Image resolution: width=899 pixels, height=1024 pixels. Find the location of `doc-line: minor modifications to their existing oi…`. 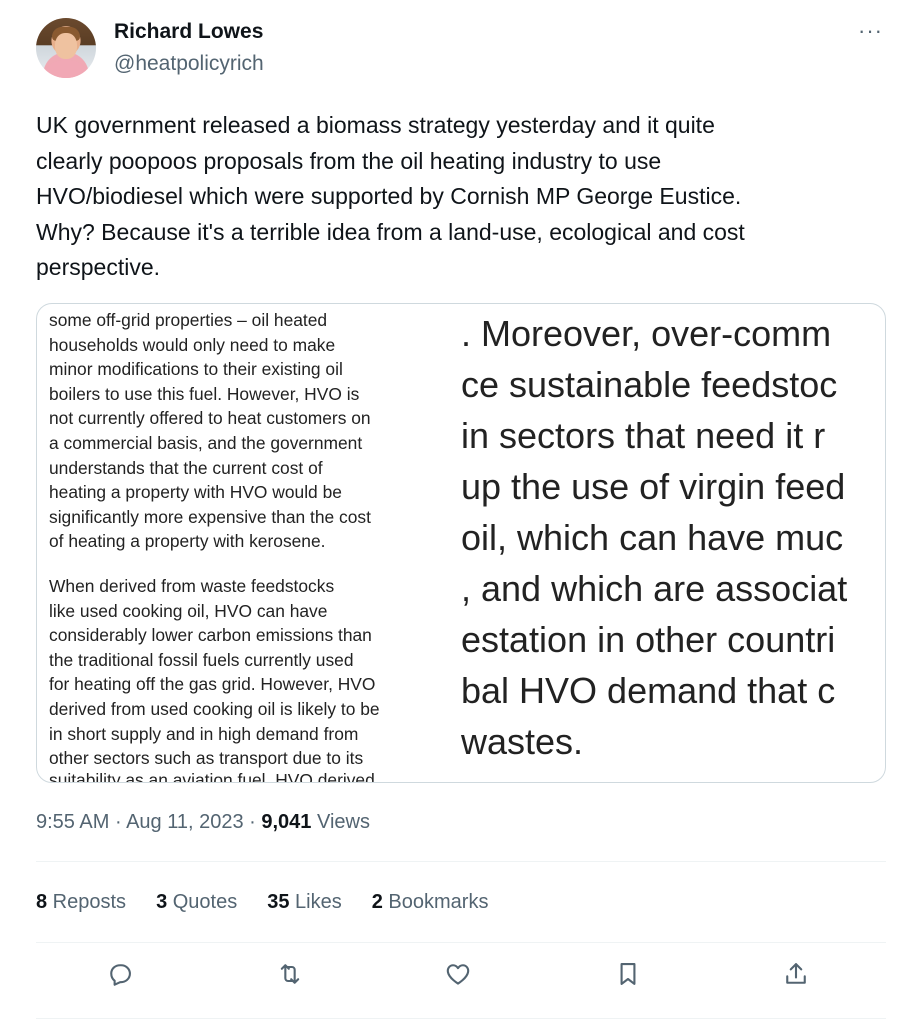

doc-line: minor modifications to their existing oi… is located at coordinates (196, 369).